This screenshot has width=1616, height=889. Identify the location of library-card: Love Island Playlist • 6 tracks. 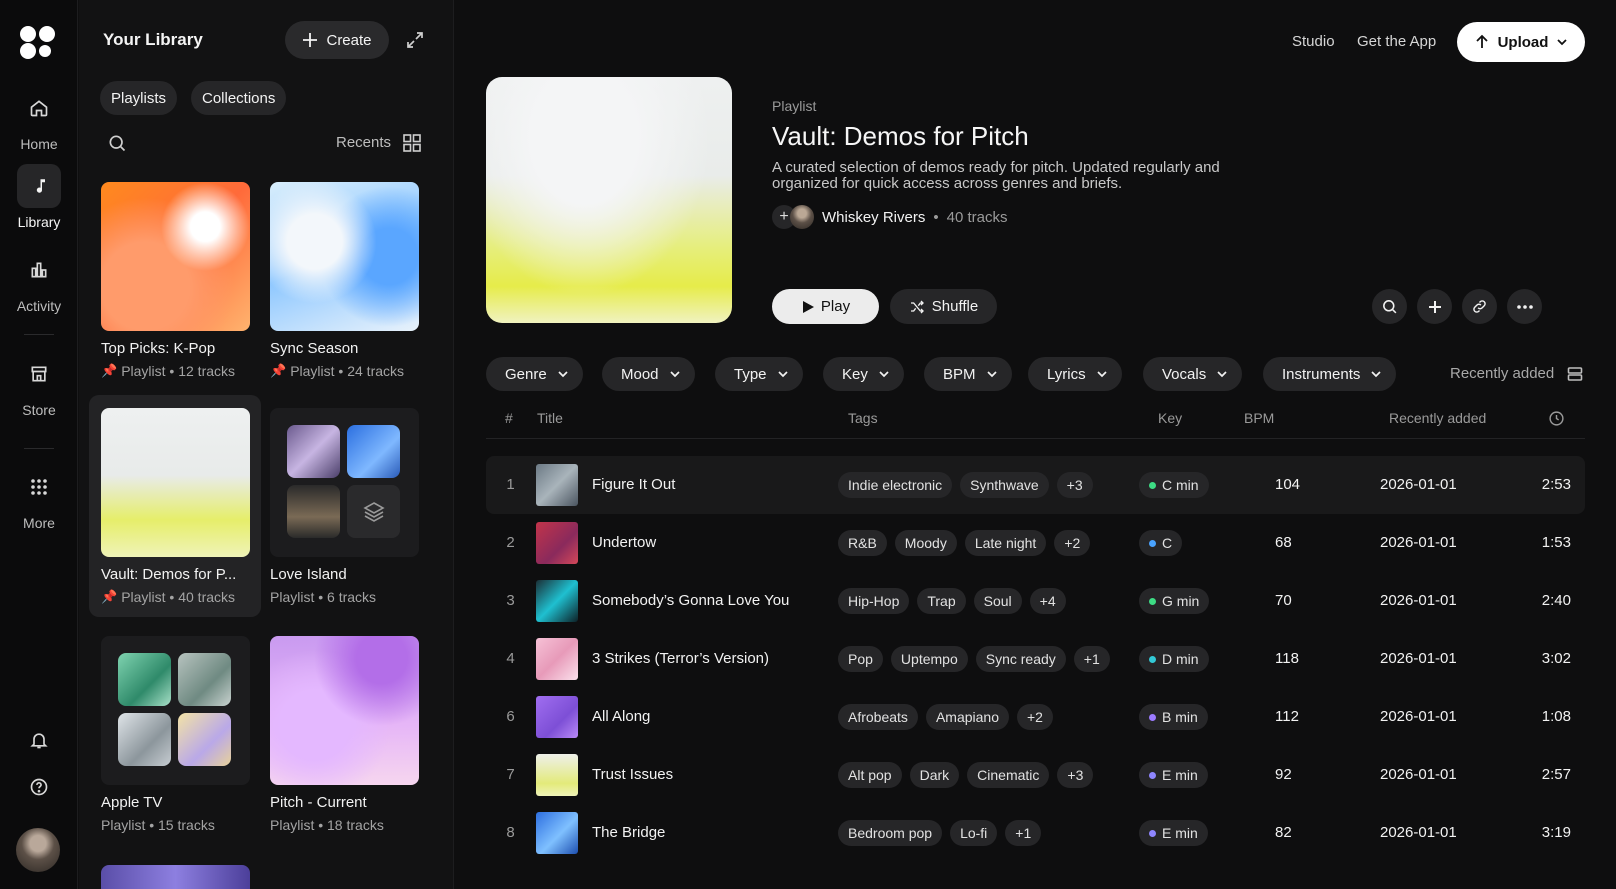
(344, 506).